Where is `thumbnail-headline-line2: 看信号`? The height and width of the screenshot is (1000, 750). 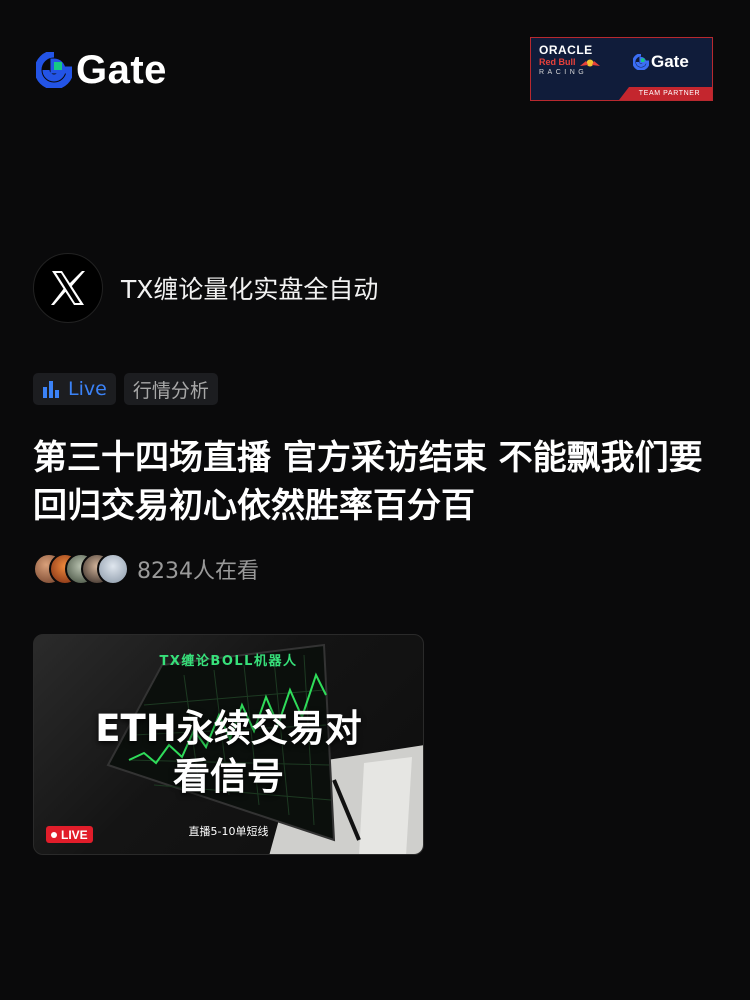
thumbnail-headline-line2: 看信号 is located at coordinates (228, 776).